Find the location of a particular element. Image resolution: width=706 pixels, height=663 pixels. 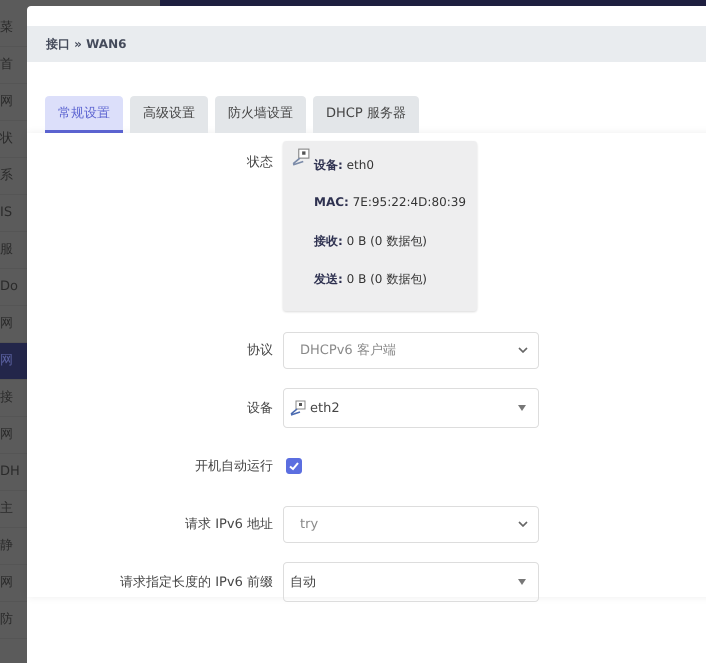

field-label: 请求 IPv6 地址 is located at coordinates (229, 524).